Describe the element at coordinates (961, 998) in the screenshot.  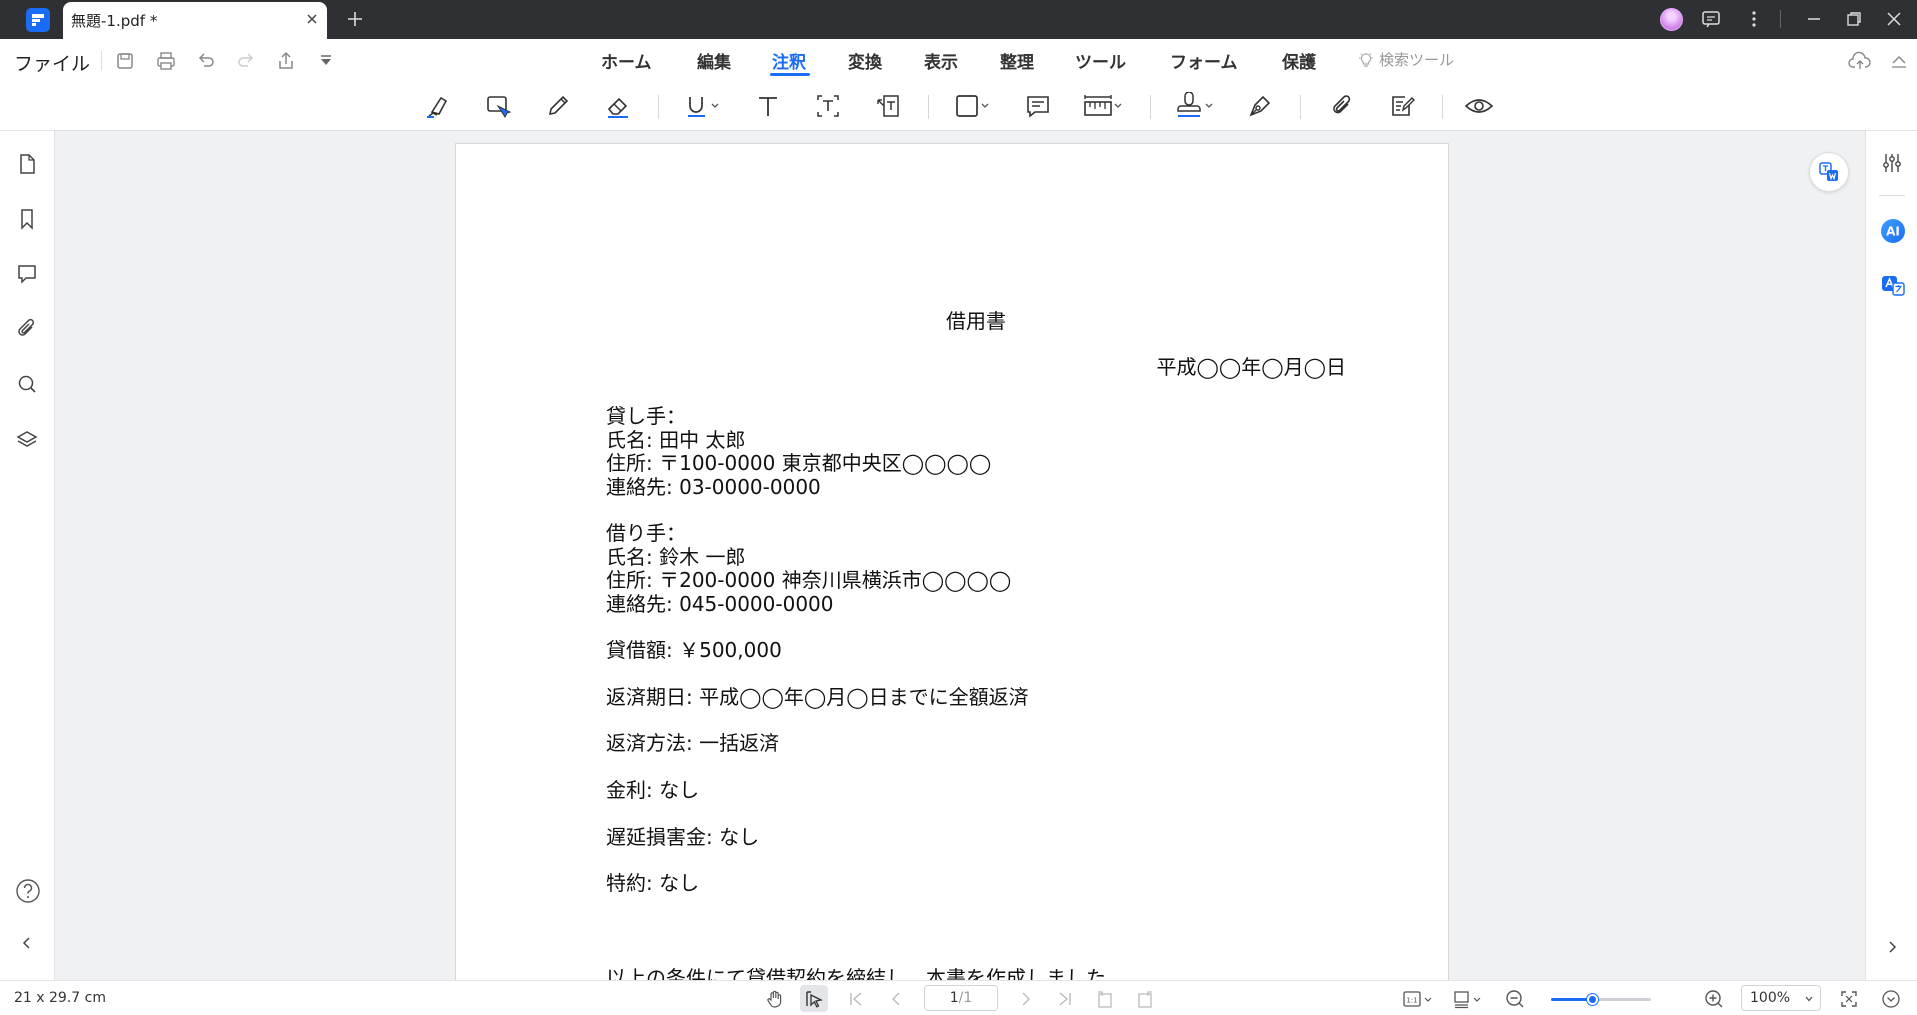
I see `page-number-input: 1 /1` at that location.